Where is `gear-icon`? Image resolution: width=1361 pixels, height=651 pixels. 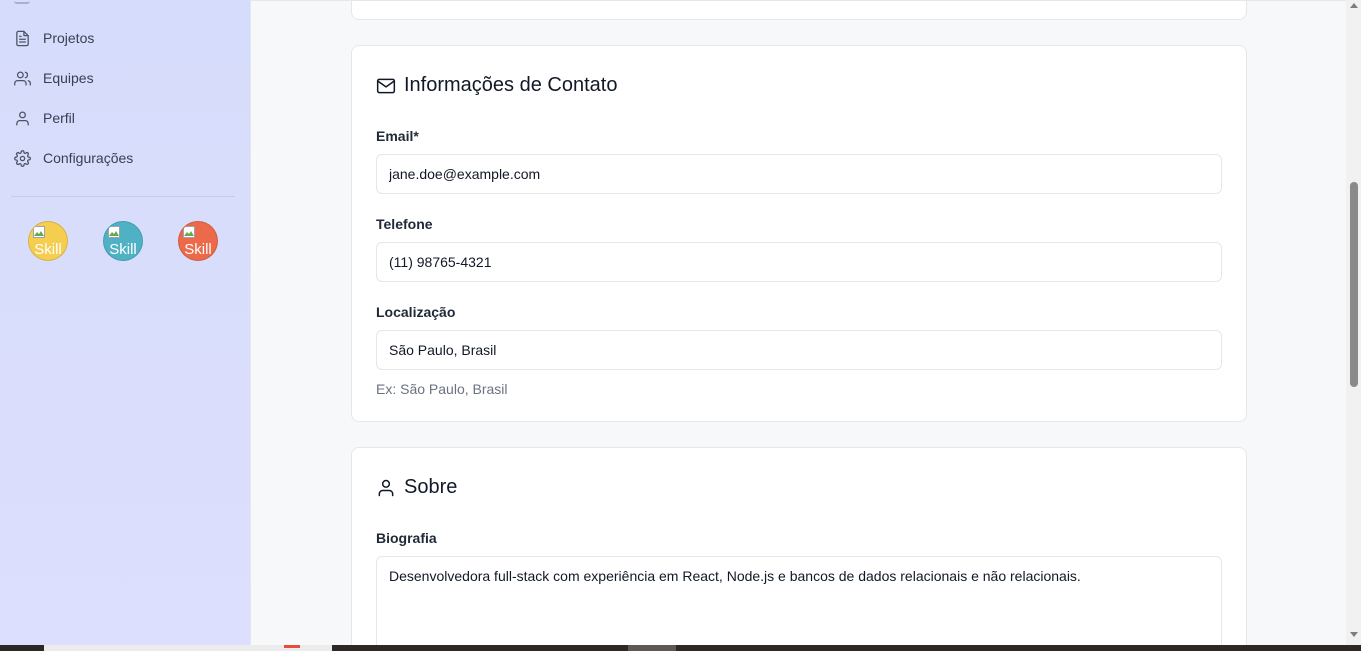
gear-icon is located at coordinates (22, 158).